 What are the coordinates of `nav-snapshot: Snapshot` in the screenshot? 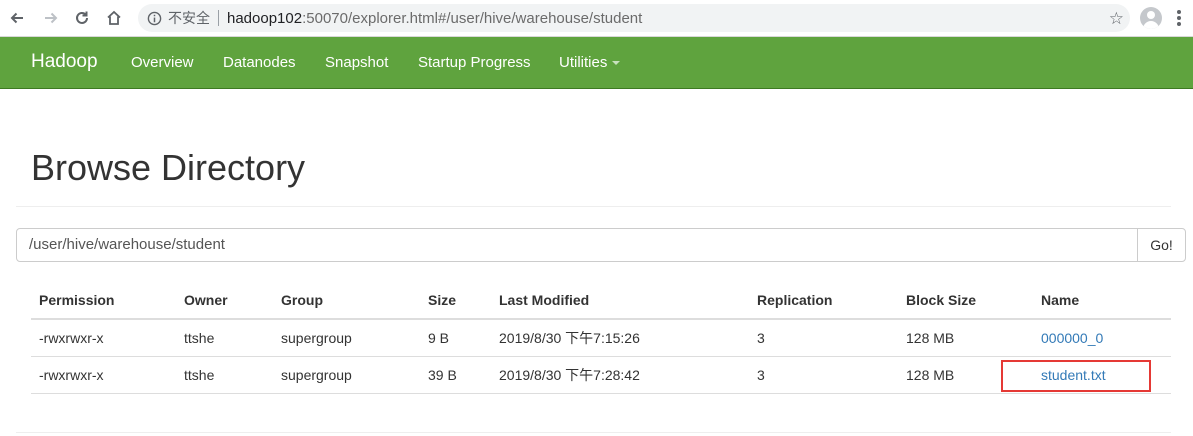 It's located at (356, 62).